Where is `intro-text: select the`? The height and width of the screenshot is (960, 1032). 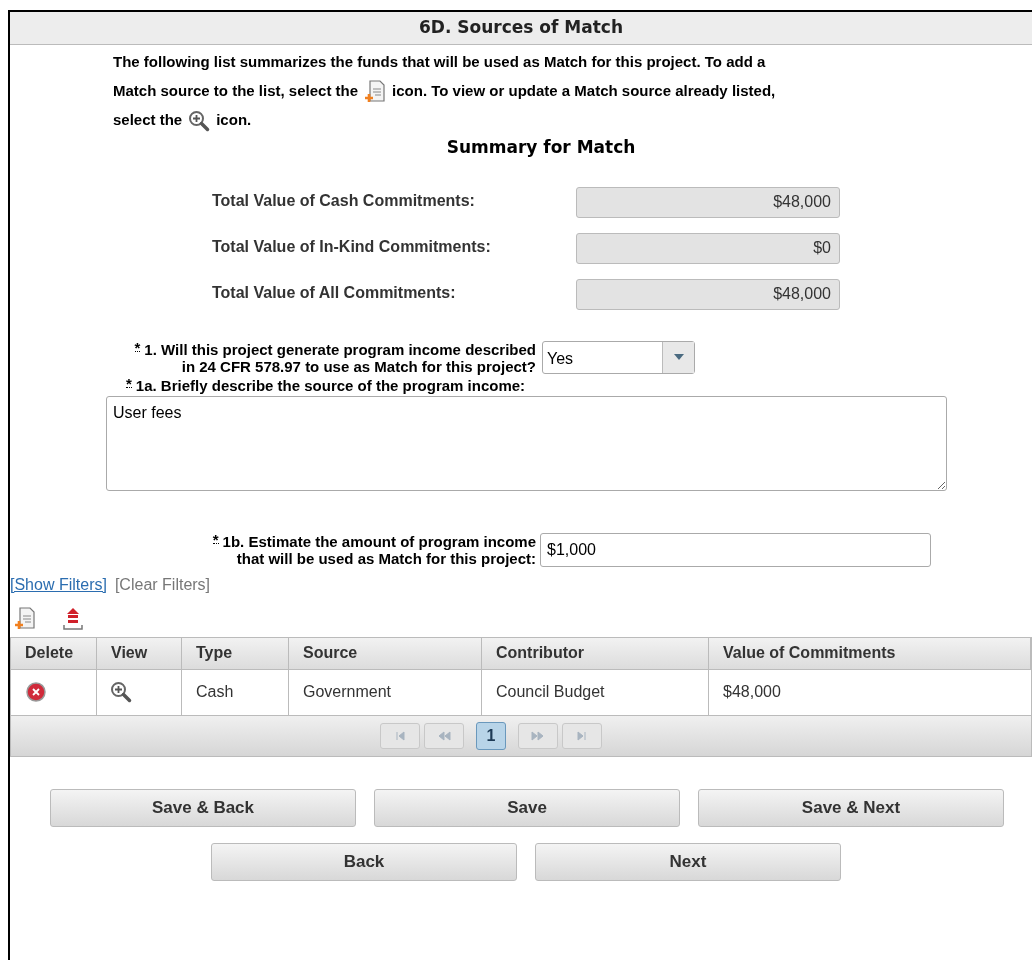
intro-text: select the is located at coordinates (148, 120).